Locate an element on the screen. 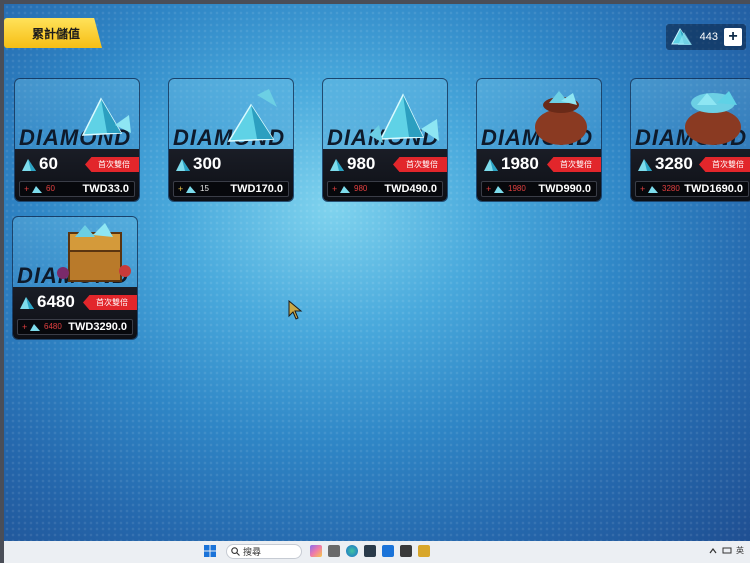  bonus-row: + 980 TWD490.0 is located at coordinates (385, 189).